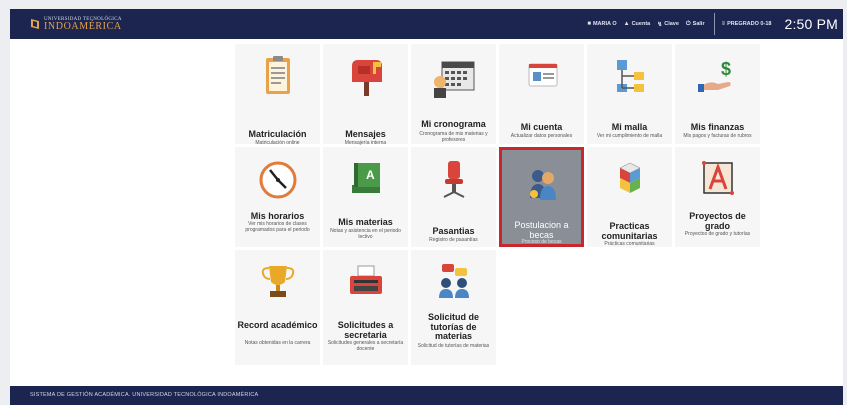  I want to click on tile-description: Notas obtenidas en la carrera, so click(277, 343).